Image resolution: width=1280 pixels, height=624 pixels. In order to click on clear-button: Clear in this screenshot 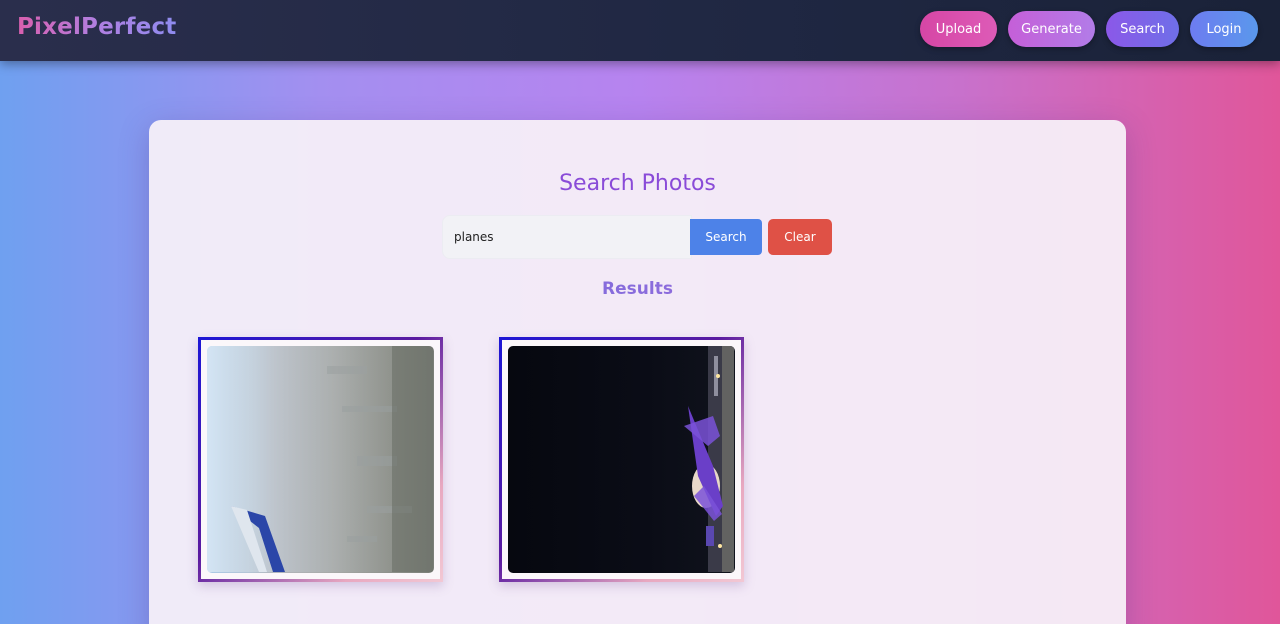, I will do `click(800, 237)`.